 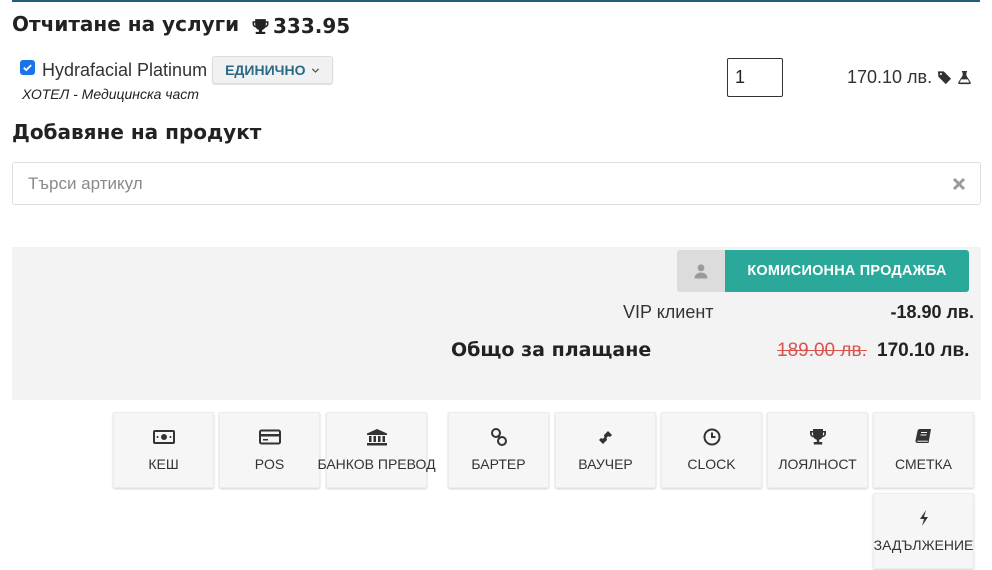 I want to click on unit-type-label: ЕДИНИЧНО, so click(x=265, y=70).